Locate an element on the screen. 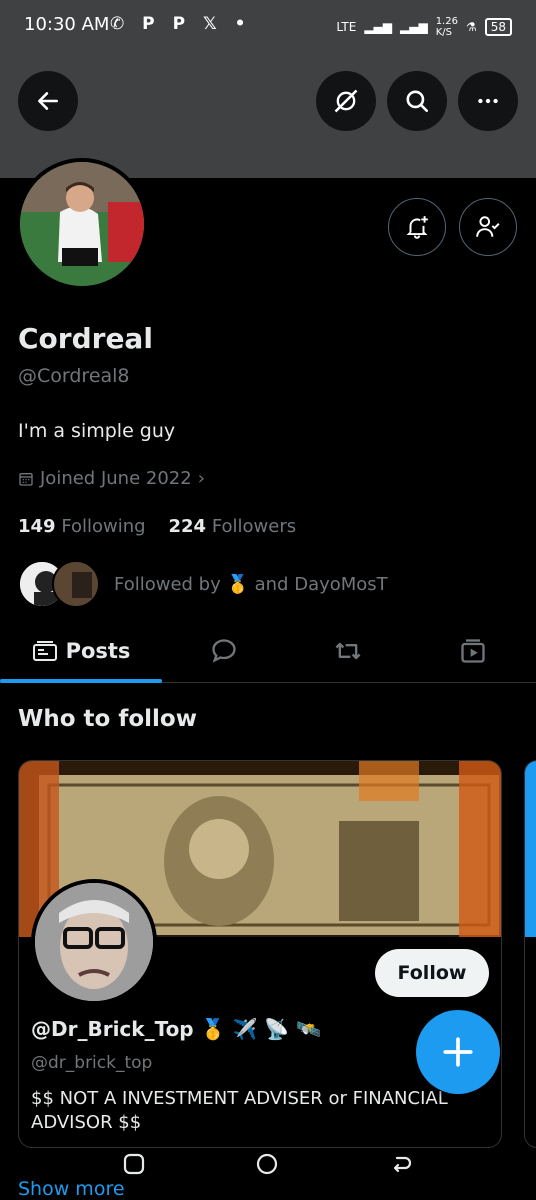 The image size is (536, 1200). status-system-icons: LTE ▂▄▆ ▂▄▆ 1.26 K/S ⚗ 58 is located at coordinates (424, 27).